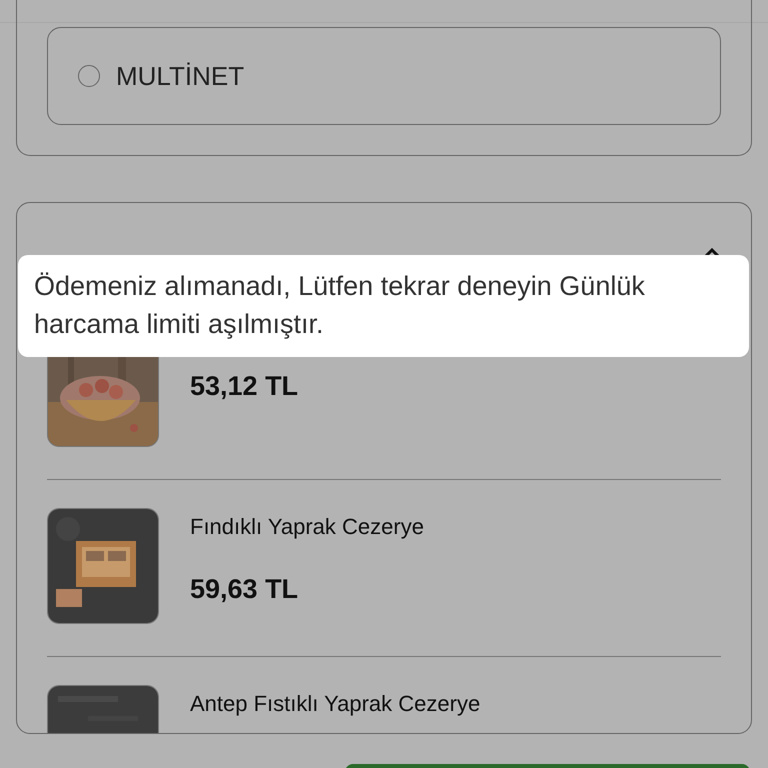 The image size is (768, 768). I want to click on product-name: Fındıklı Yaprak Cezerye, so click(307, 527).